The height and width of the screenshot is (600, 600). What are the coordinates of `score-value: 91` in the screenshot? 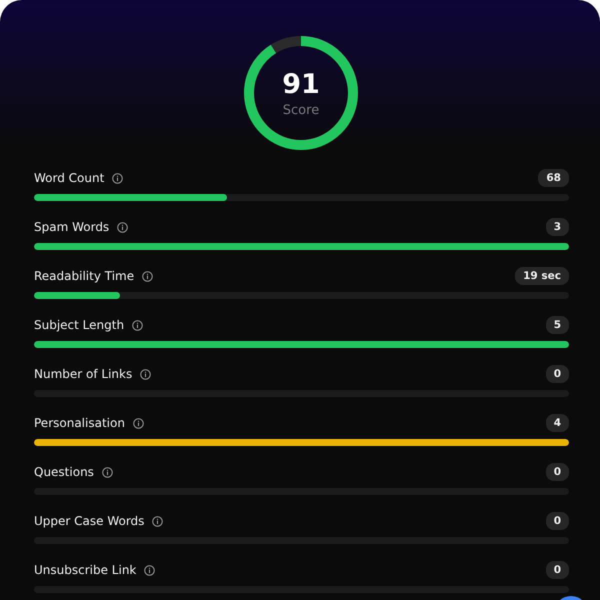 It's located at (301, 84).